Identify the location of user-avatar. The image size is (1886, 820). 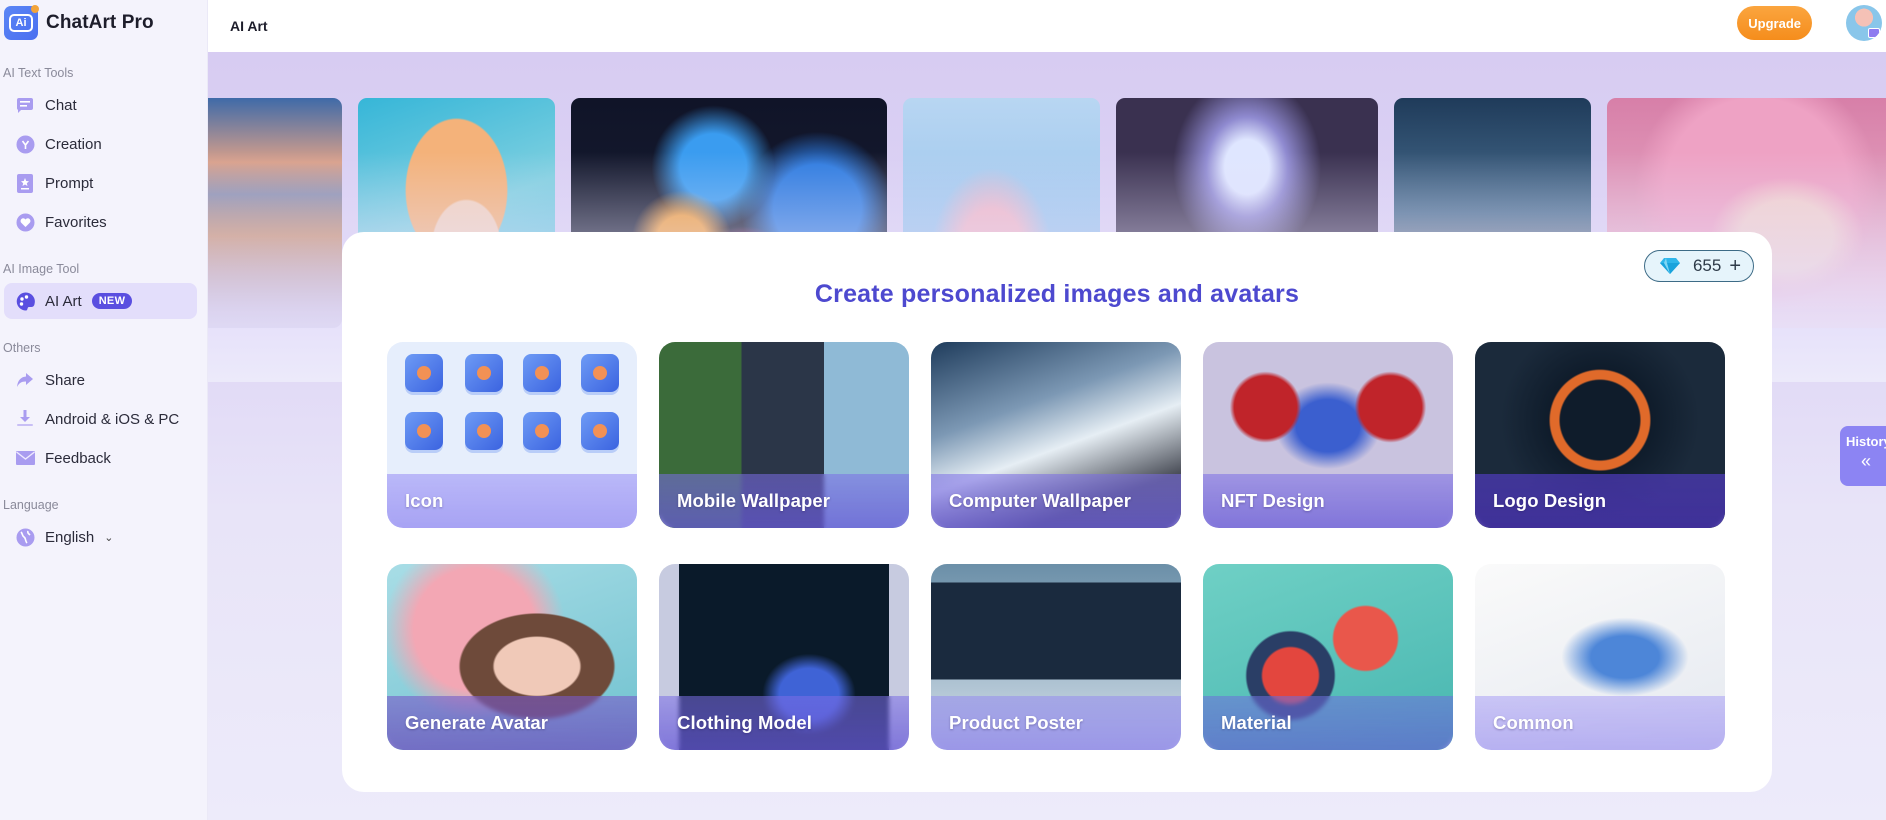
(1864, 23).